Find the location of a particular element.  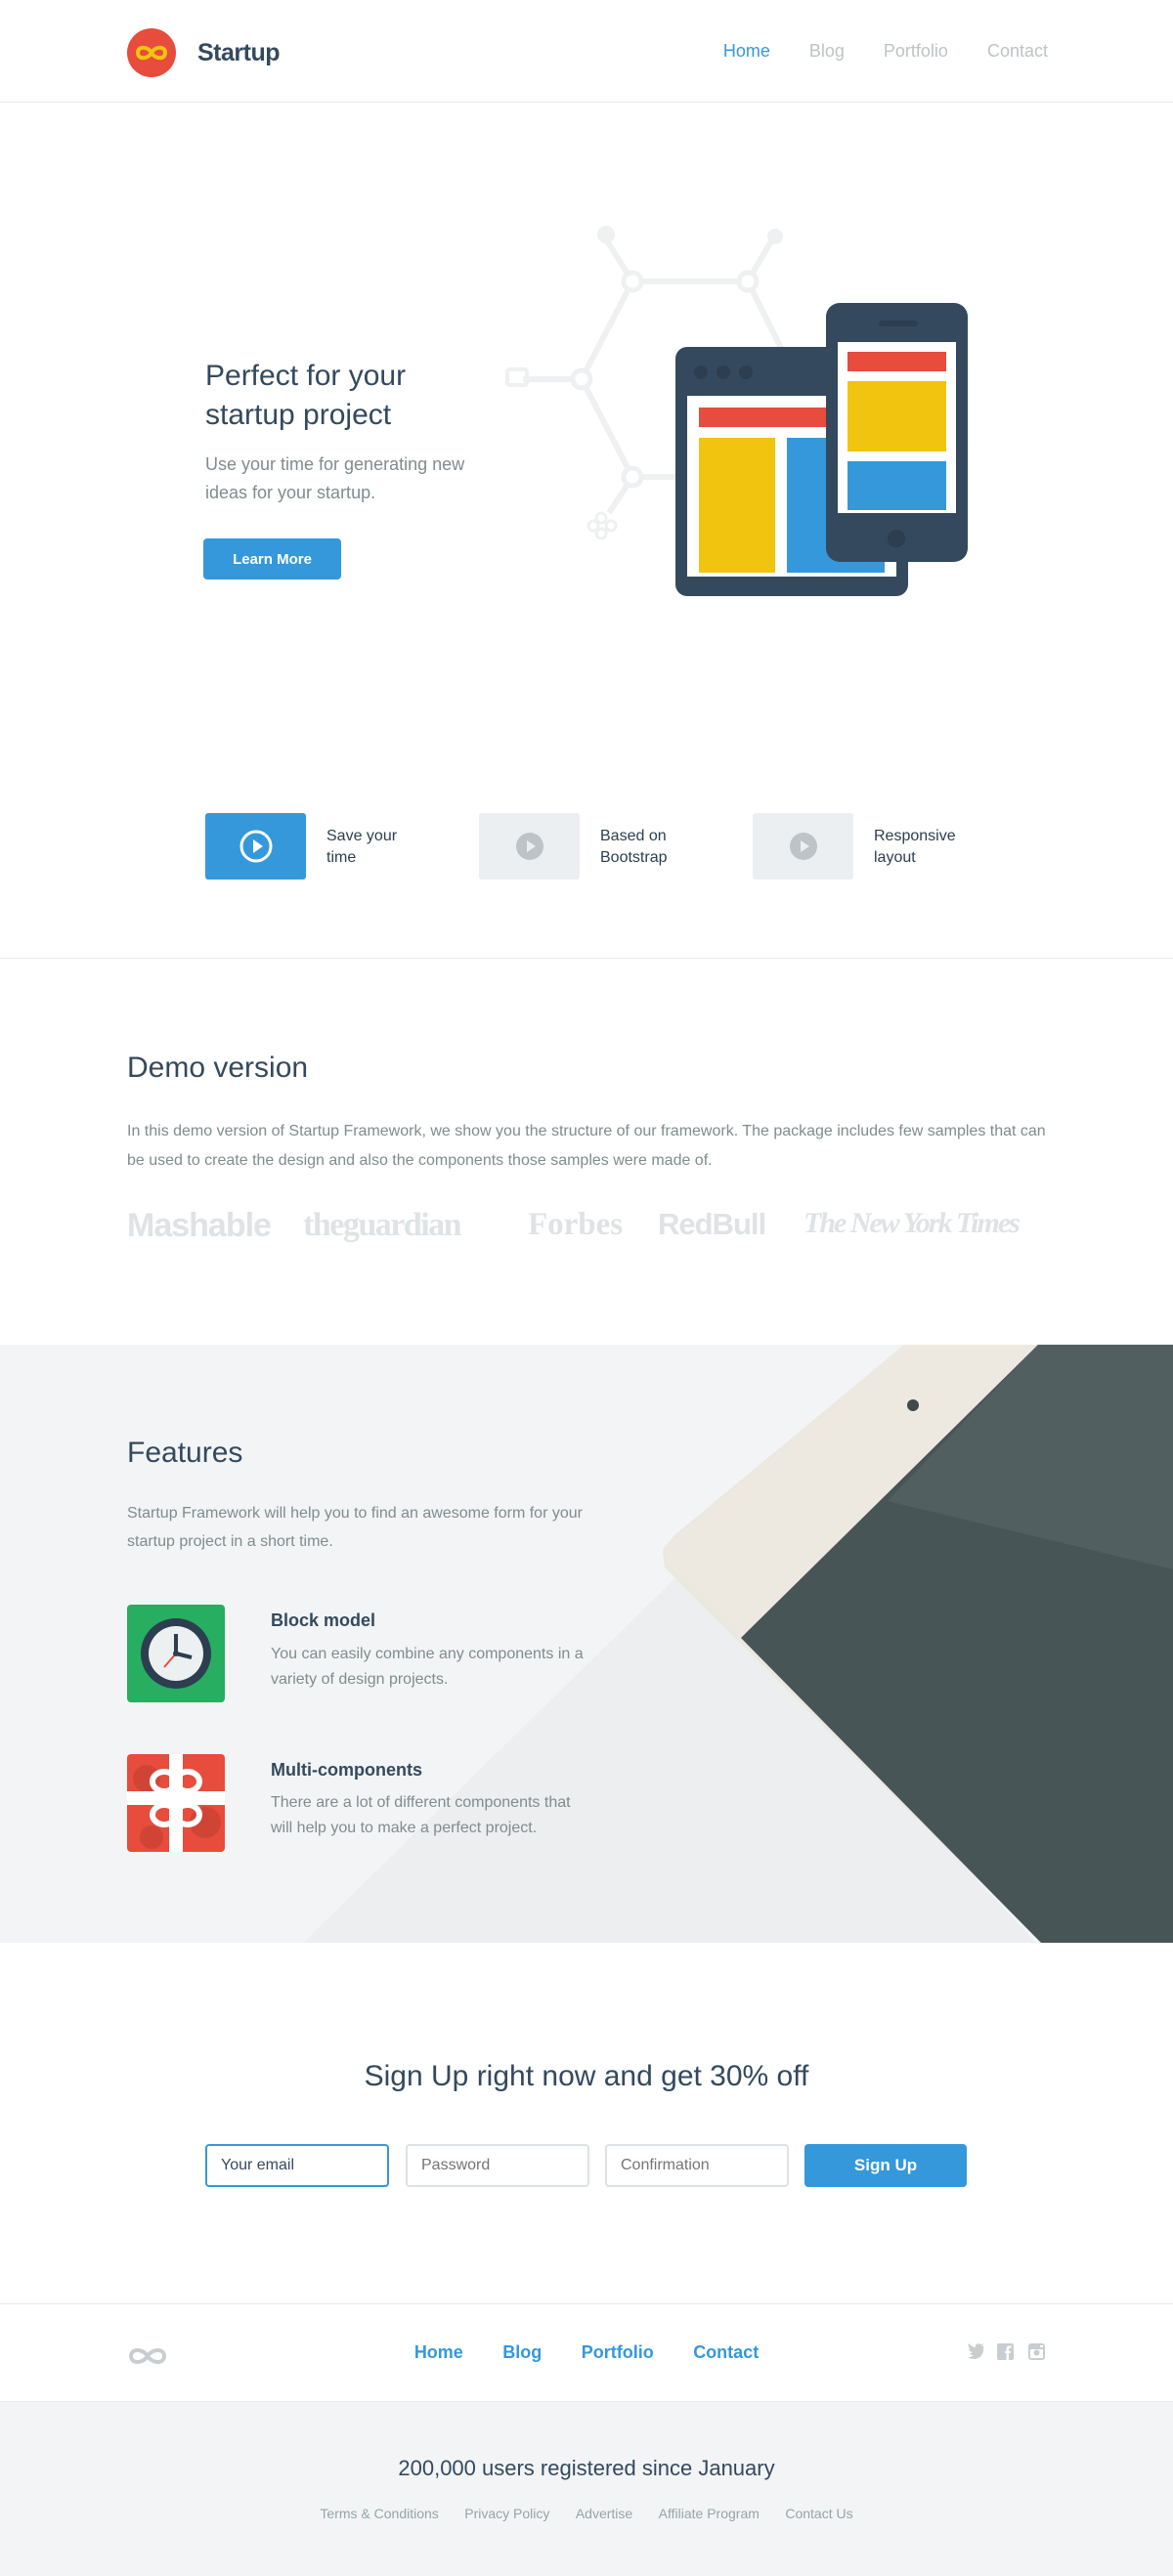

feature-title-block-model: Block model is located at coordinates (324, 1620).